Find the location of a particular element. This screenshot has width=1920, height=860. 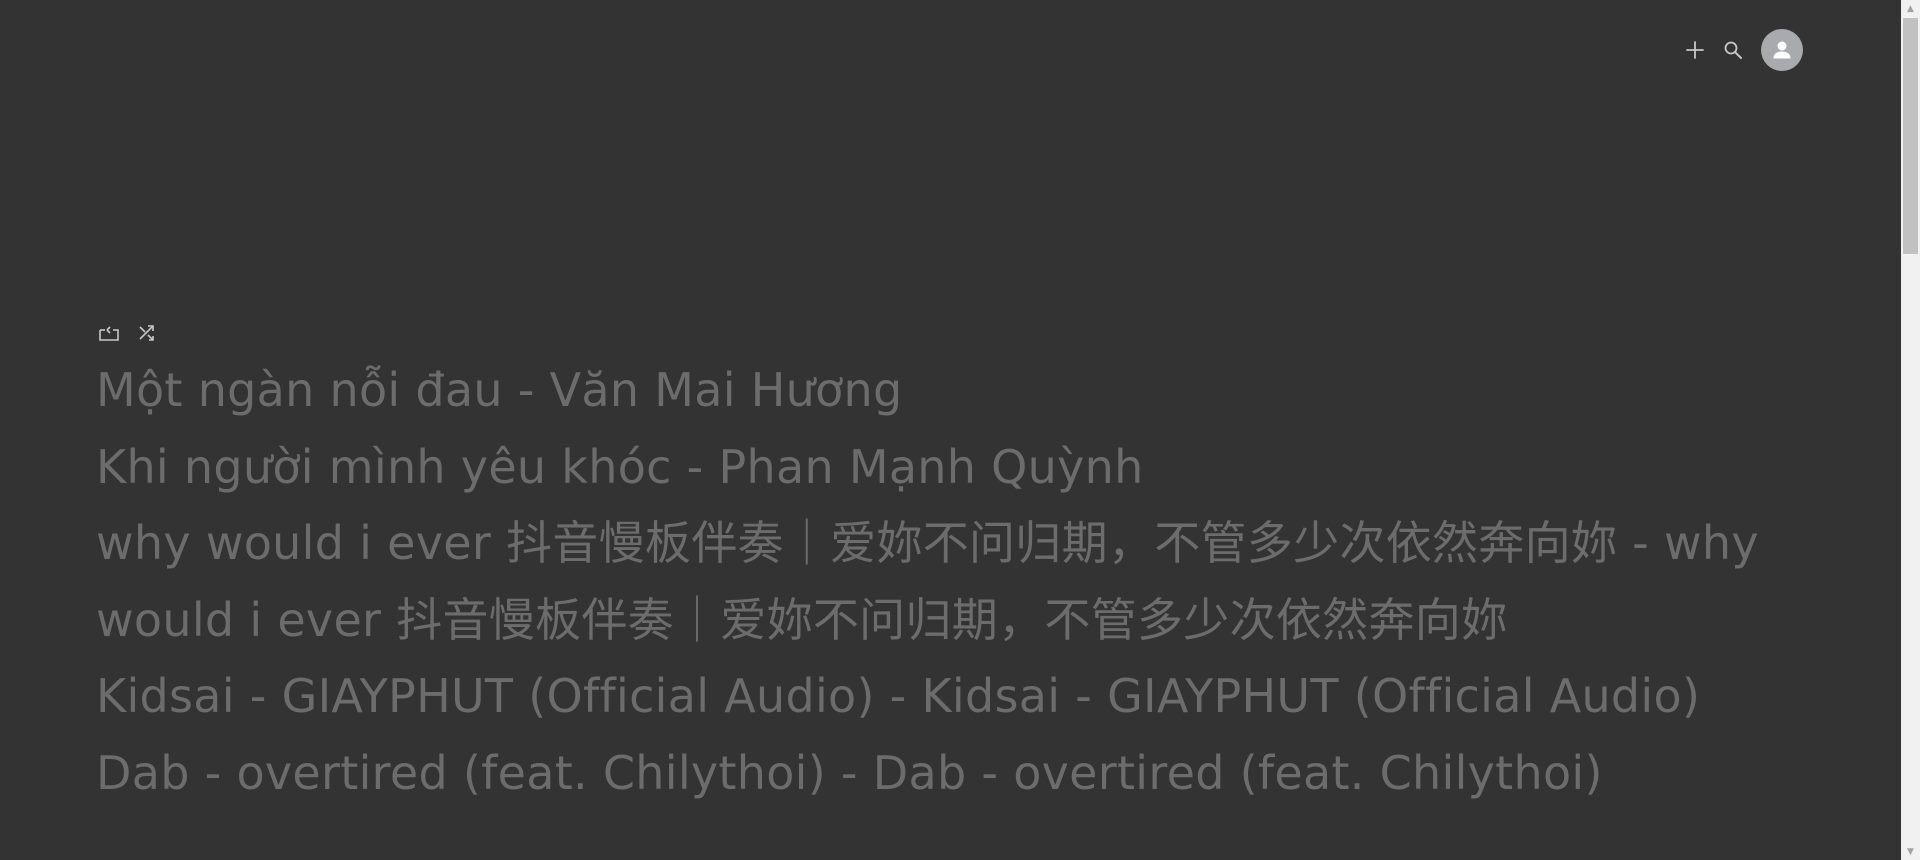

track-item: Một ngàn nỗi đau - Văn Mai Hương is located at coordinates (946, 390).